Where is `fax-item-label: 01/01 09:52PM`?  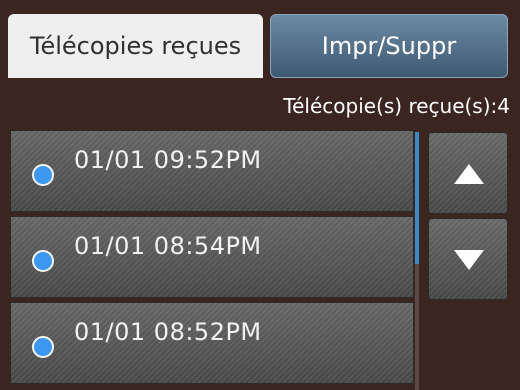 fax-item-label: 01/01 09:52PM is located at coordinates (168, 160).